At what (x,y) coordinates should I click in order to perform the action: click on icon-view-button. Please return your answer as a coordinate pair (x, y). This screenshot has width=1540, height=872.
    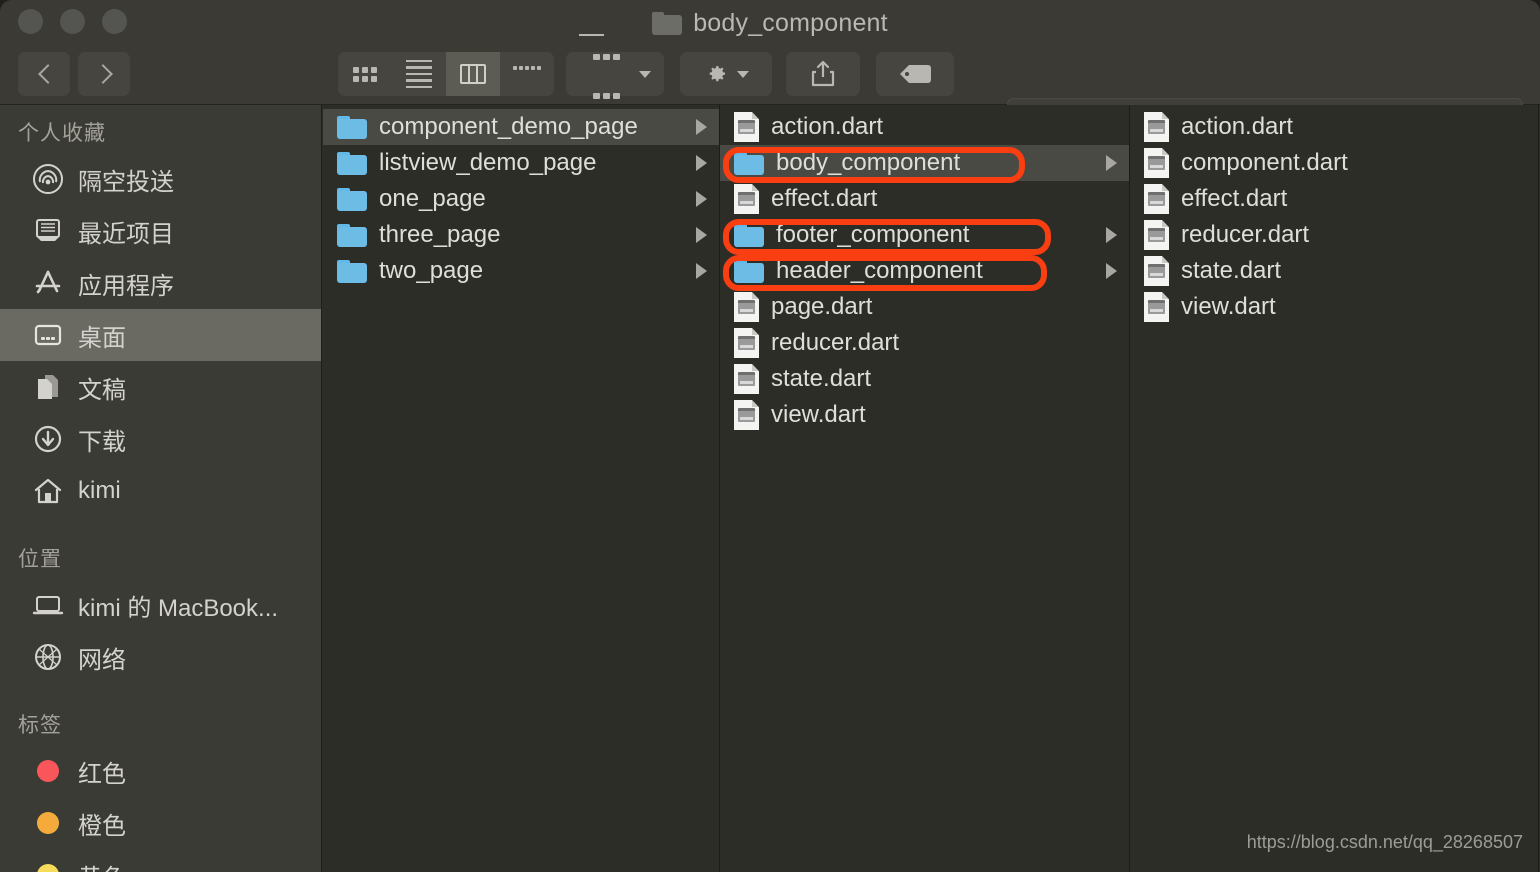
    Looking at the image, I should click on (365, 74).